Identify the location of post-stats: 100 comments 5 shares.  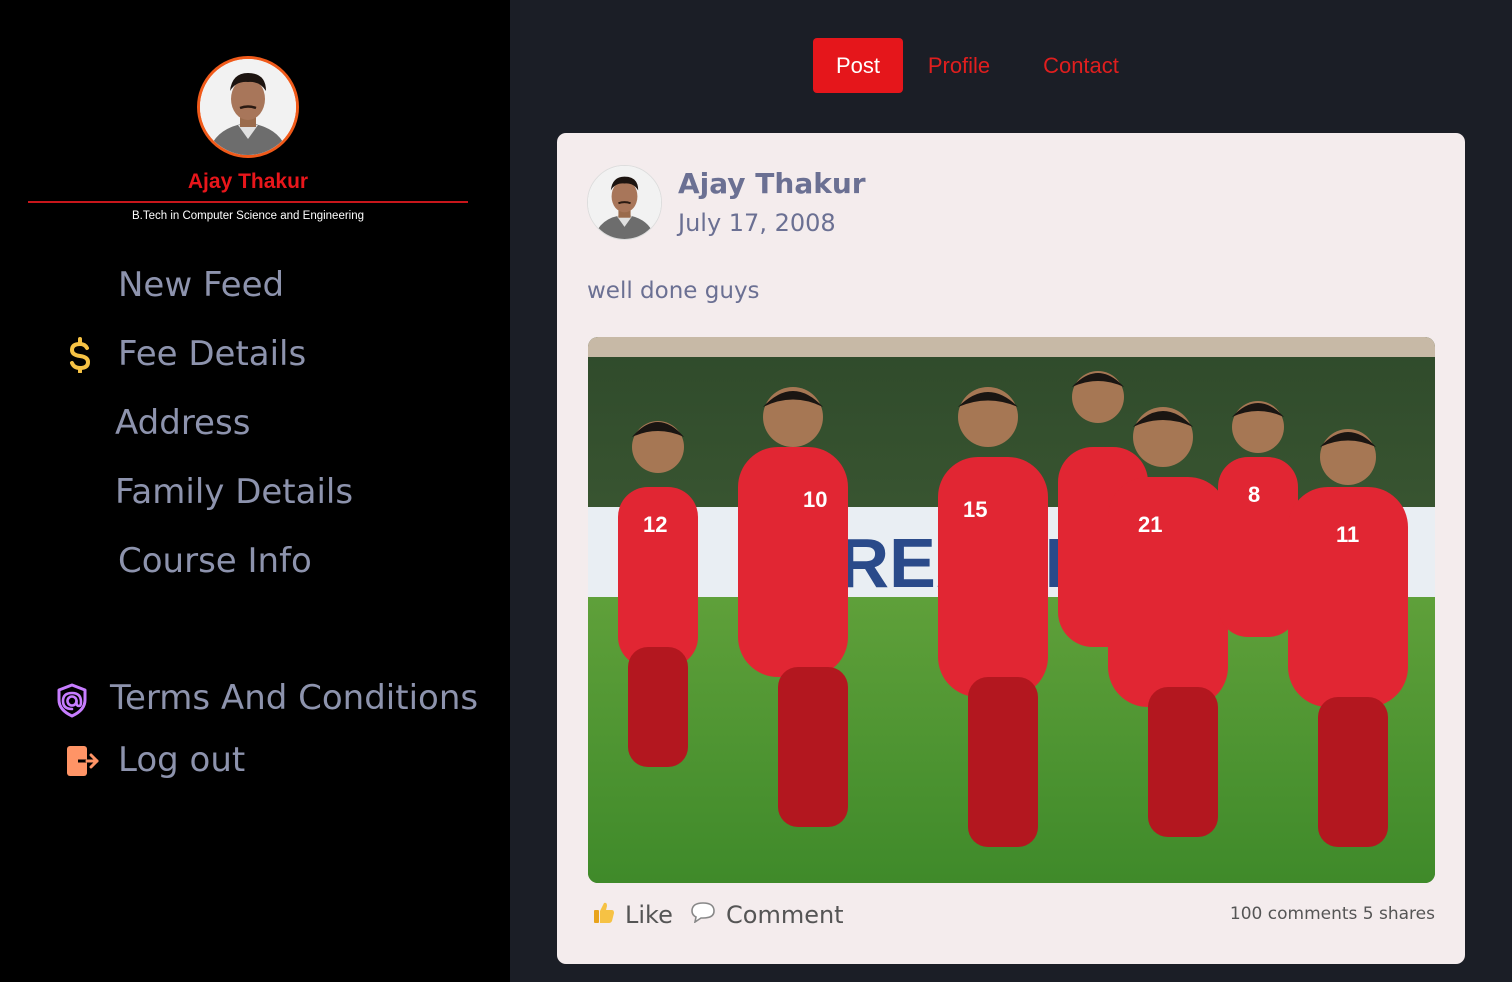
(1332, 914).